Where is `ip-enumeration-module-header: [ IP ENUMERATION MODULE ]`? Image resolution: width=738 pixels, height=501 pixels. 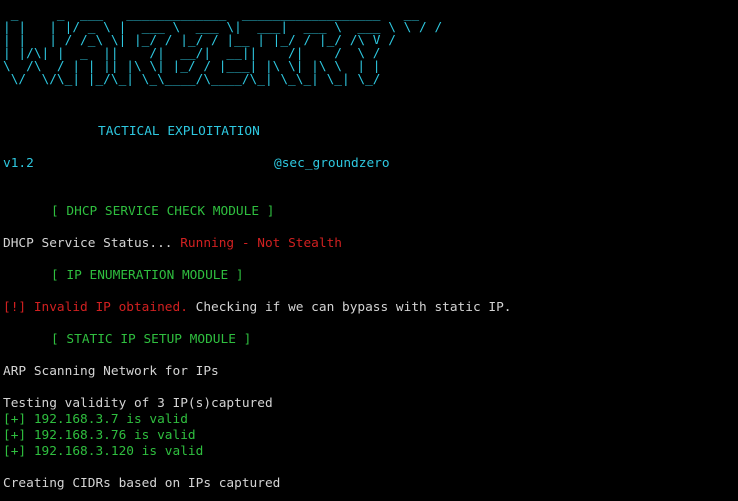
ip-enumeration-module-header: [ IP ENUMERATION MODULE ] is located at coordinates (147, 275).